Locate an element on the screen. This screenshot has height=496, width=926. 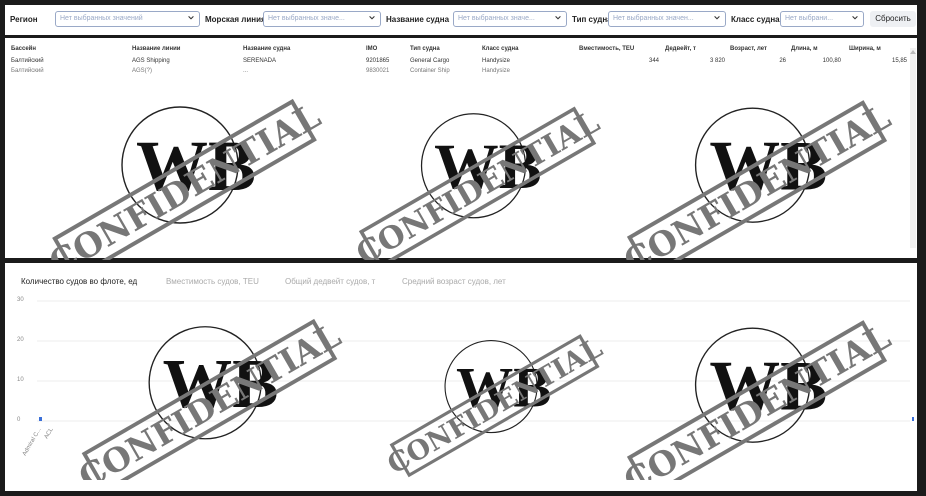
col-imo: IMO is located at coordinates (371, 49).